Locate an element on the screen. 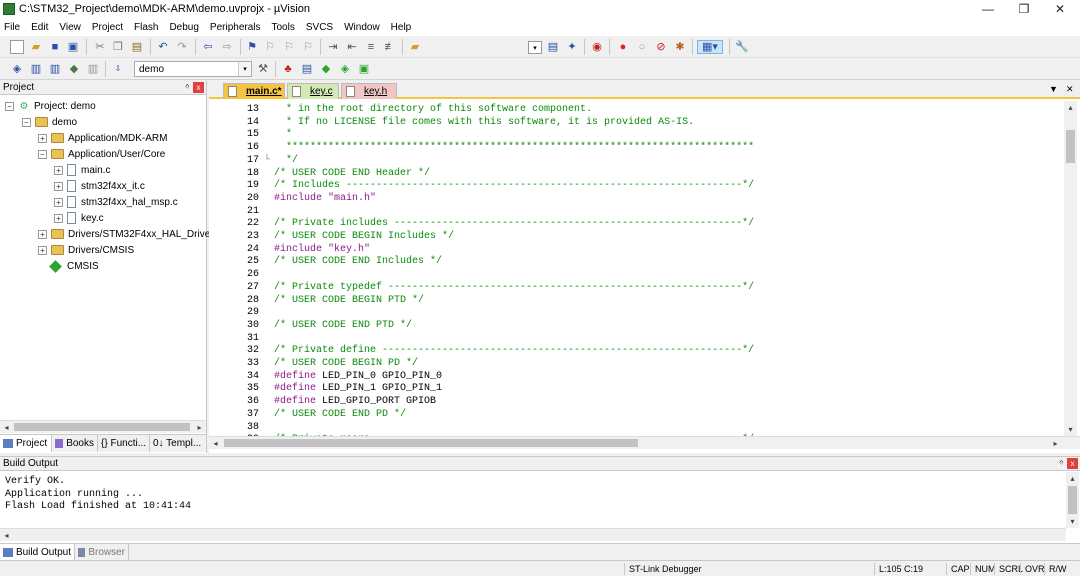 This screenshot has height=576, width=1080. tab-books: Books is located at coordinates (75, 443).